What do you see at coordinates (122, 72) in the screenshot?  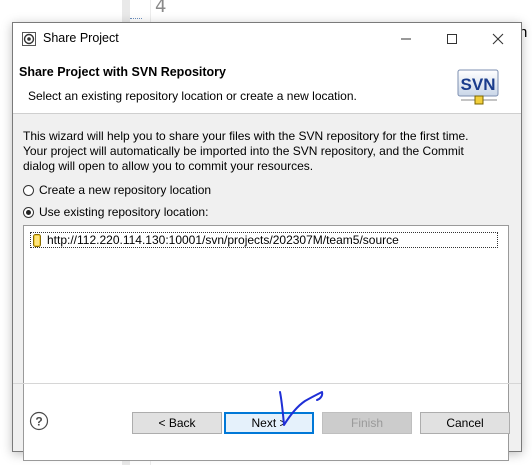 I see `wizard-title: Share Project with SVN Repository` at bounding box center [122, 72].